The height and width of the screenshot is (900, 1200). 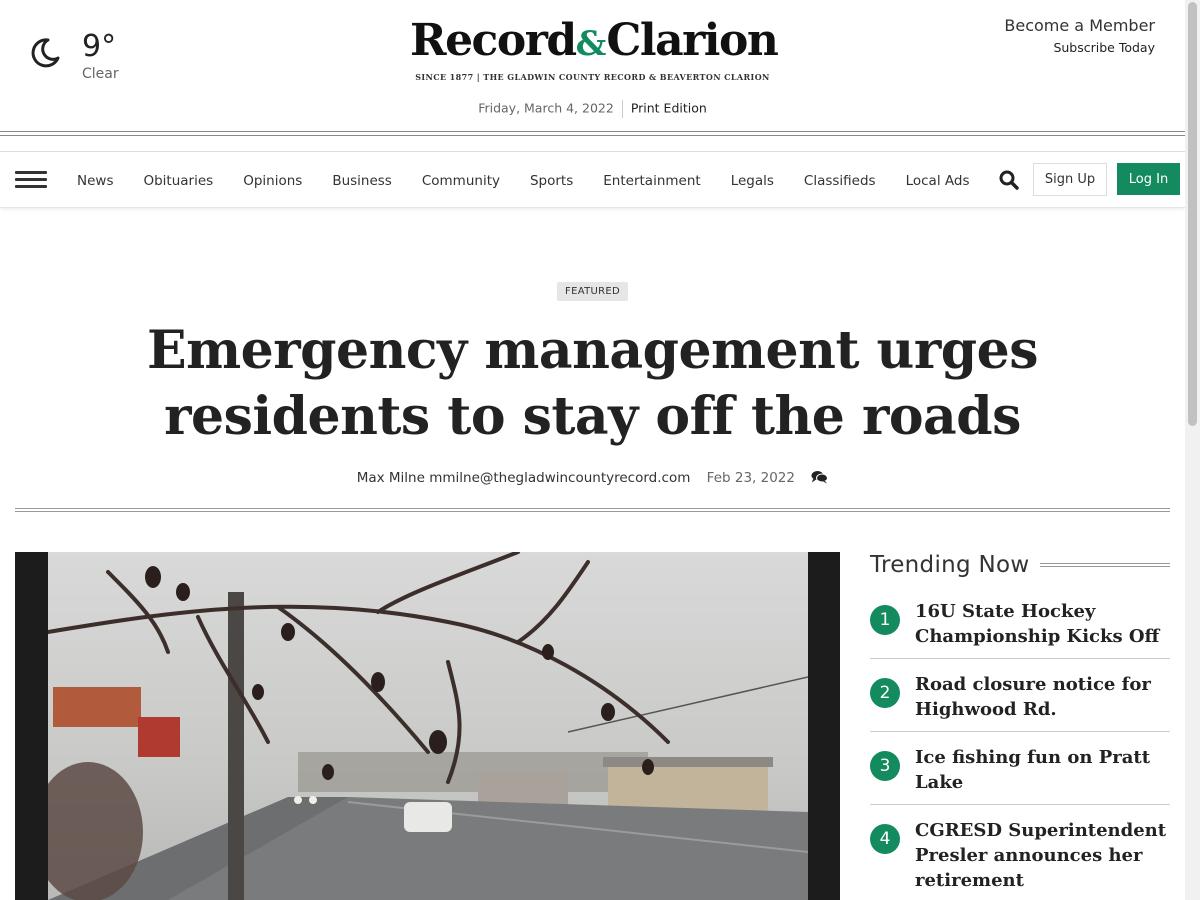 I want to click on become-member-link: Become a Member, so click(x=1079, y=25).